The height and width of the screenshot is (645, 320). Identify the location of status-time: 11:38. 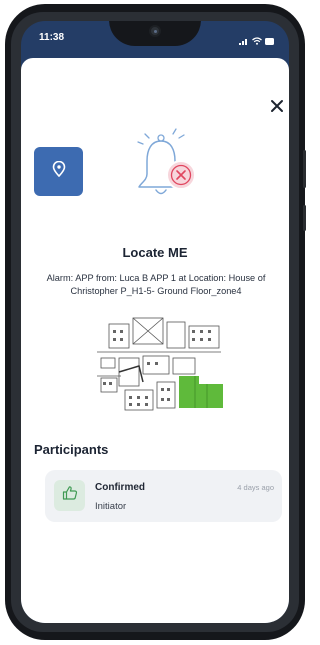
(52, 37).